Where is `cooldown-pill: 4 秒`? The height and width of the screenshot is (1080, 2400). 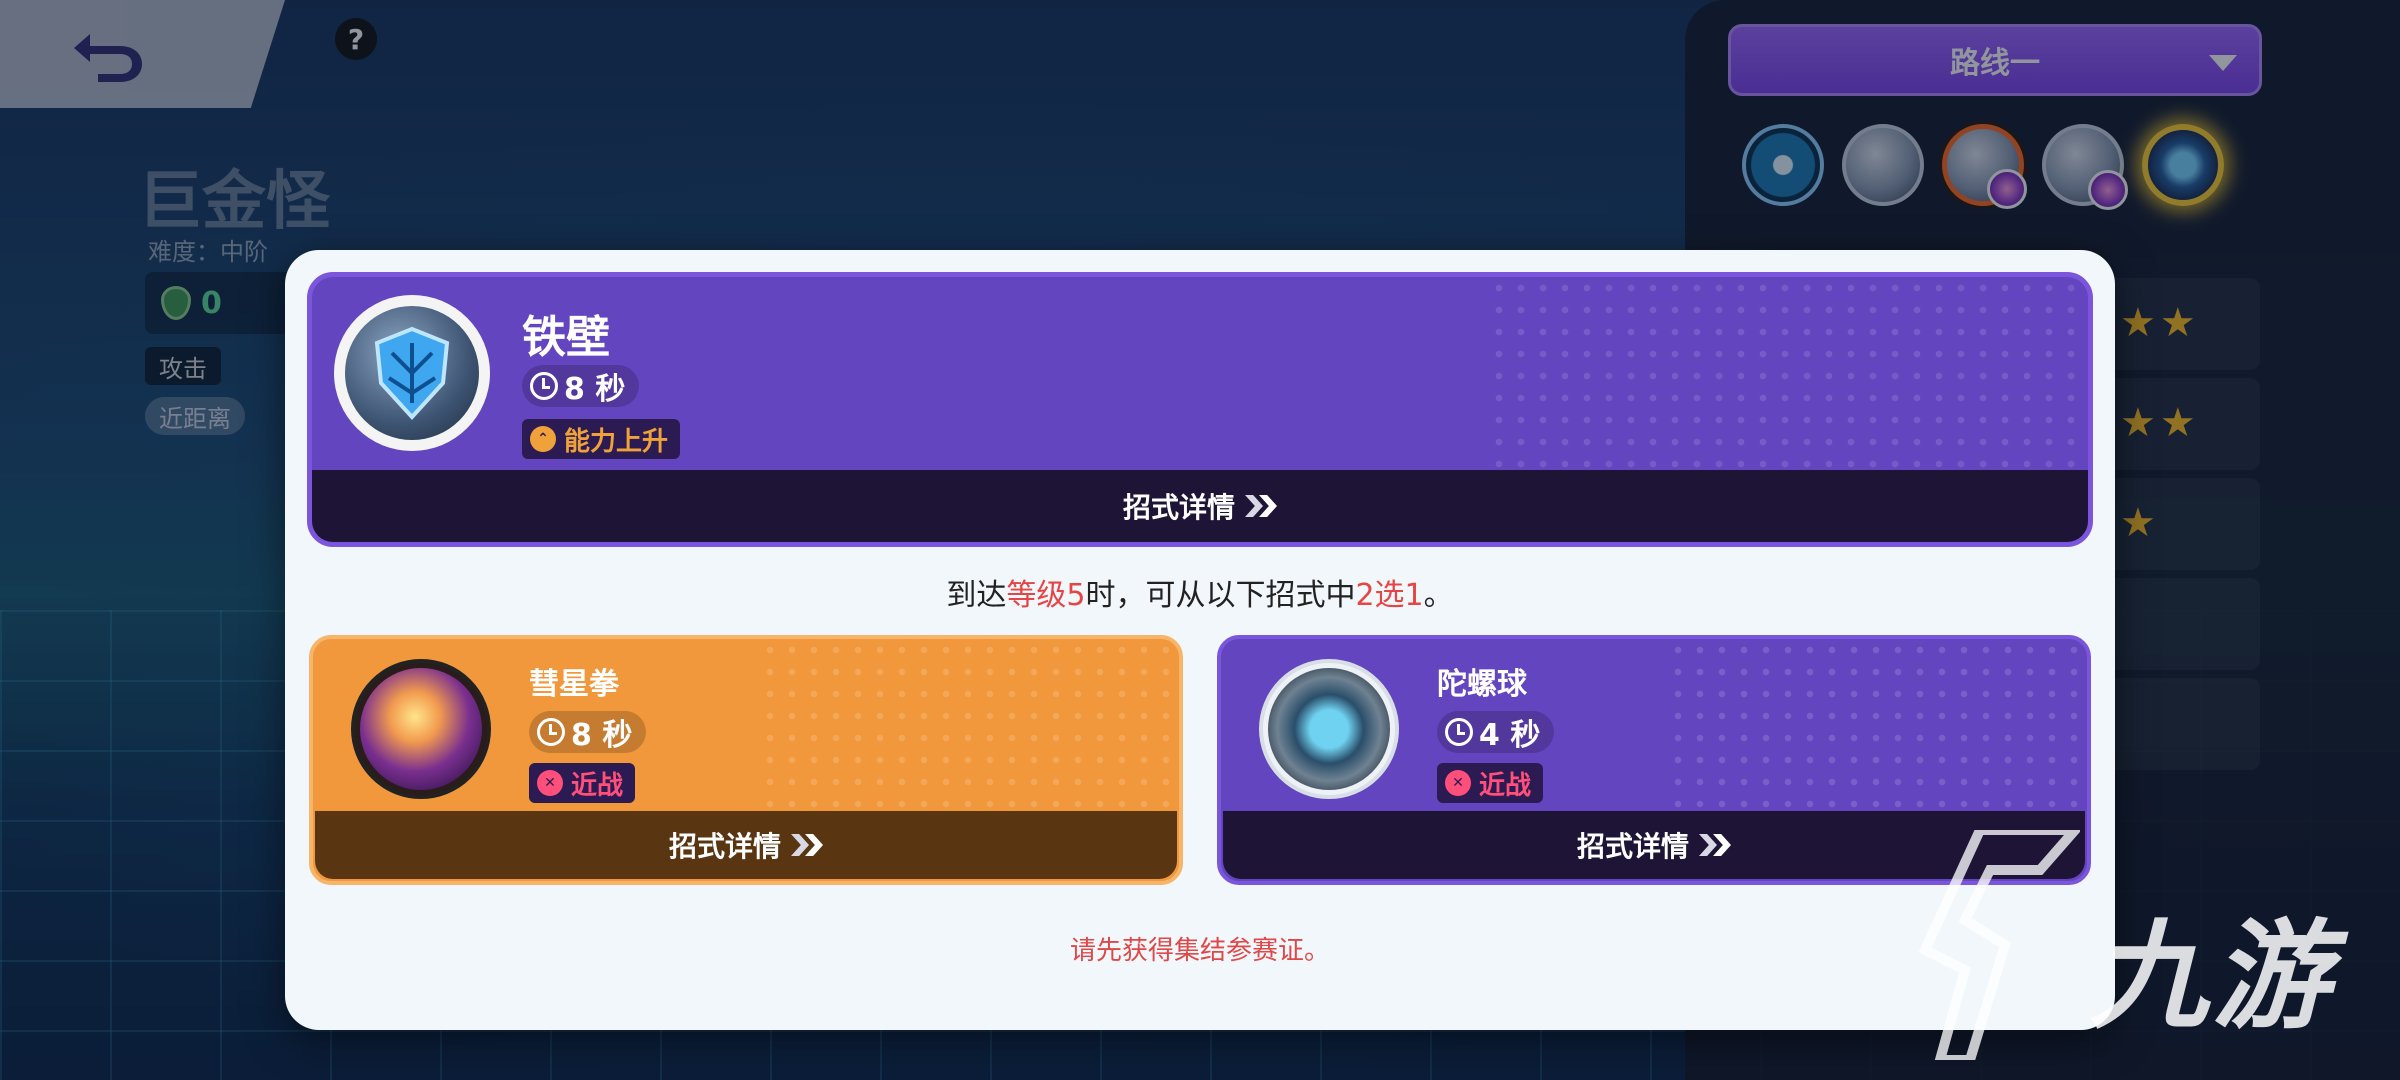 cooldown-pill: 4 秒 is located at coordinates (1496, 732).